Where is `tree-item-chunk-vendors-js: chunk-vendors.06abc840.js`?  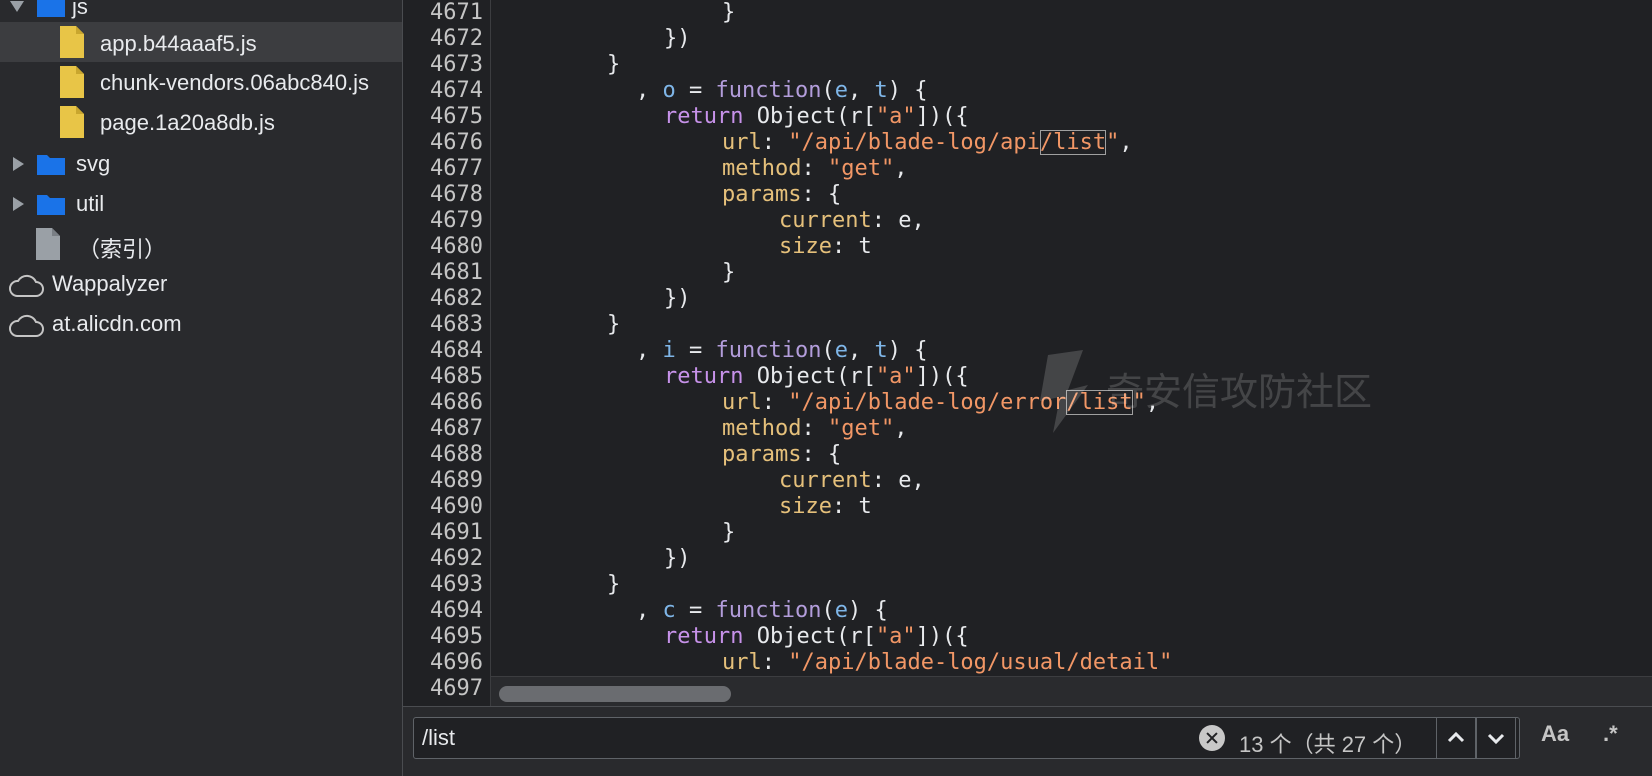
tree-item-chunk-vendors-js: chunk-vendors.06abc840.js is located at coordinates (201, 82).